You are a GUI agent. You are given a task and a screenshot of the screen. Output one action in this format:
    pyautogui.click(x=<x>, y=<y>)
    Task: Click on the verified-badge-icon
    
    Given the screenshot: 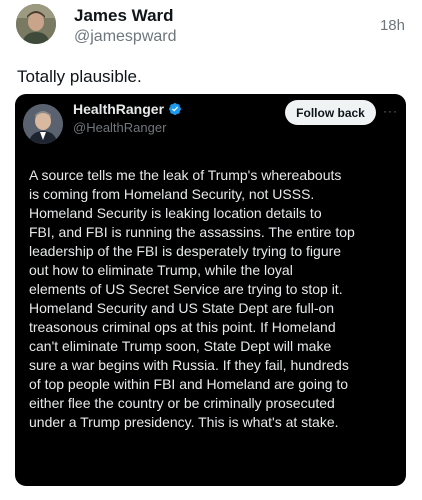 What is the action you would take?
    pyautogui.click(x=175, y=109)
    